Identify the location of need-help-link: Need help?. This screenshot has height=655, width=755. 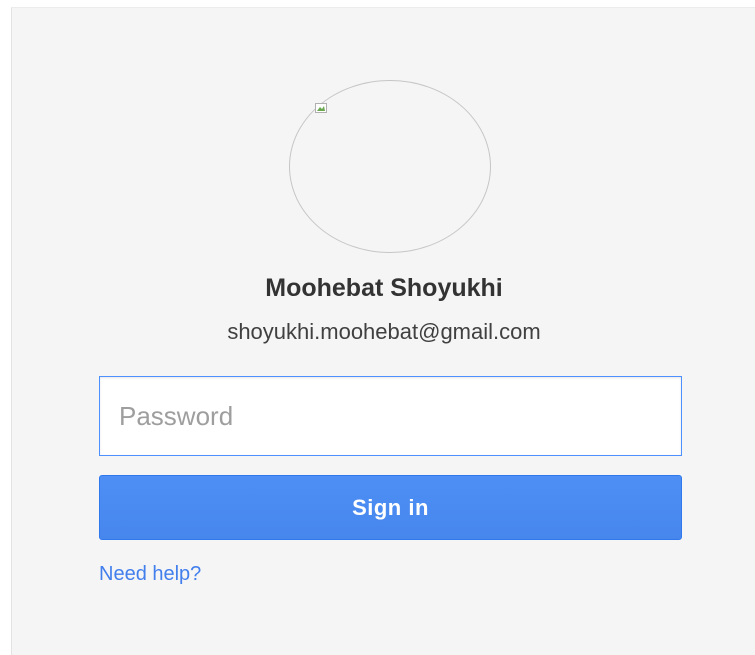
(150, 574).